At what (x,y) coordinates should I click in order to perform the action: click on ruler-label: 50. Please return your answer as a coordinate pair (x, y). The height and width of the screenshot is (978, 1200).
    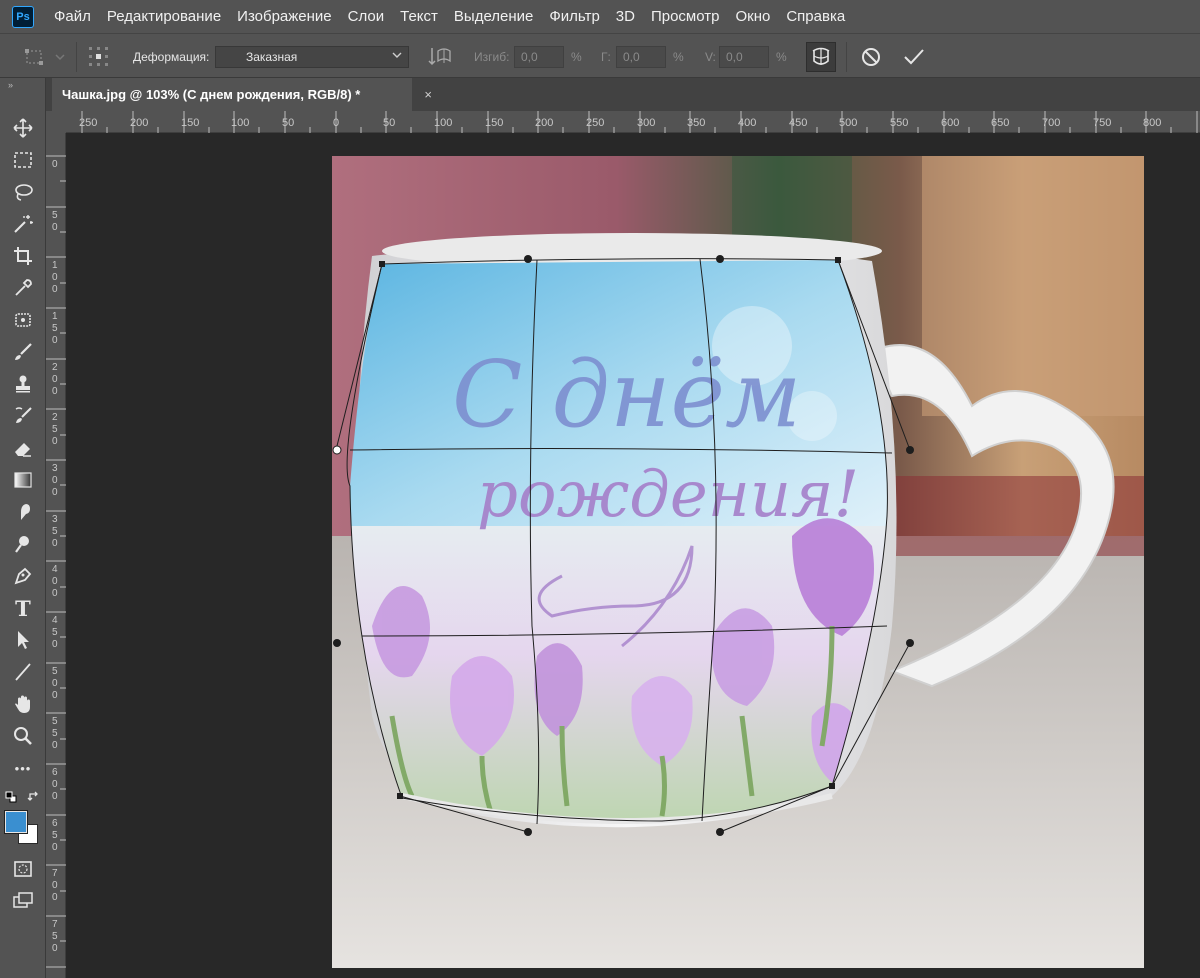
    Looking at the image, I should click on (288, 123).